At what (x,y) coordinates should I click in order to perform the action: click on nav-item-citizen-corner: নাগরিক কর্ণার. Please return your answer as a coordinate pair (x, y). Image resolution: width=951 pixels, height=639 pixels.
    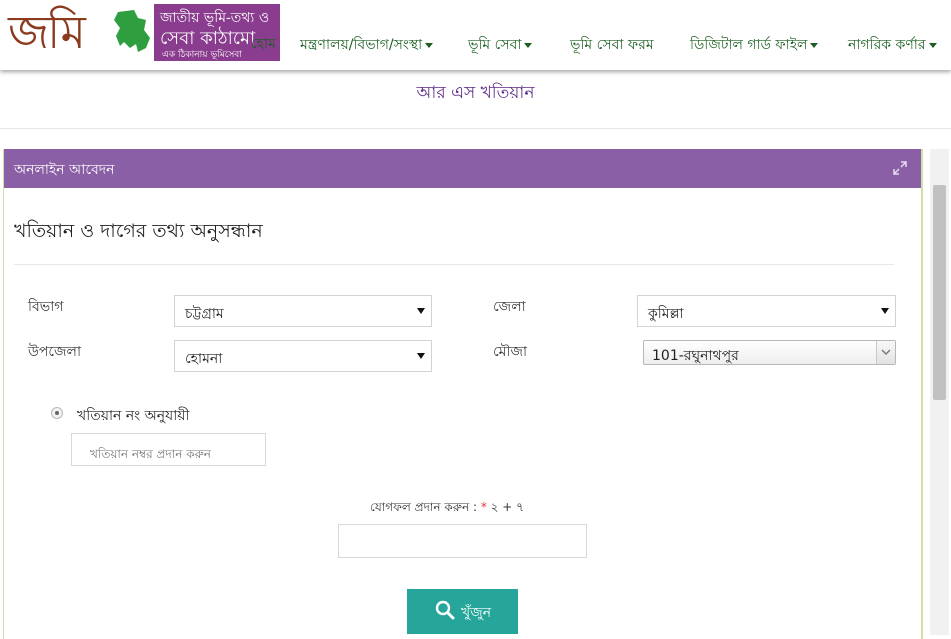
    Looking at the image, I should click on (892, 45).